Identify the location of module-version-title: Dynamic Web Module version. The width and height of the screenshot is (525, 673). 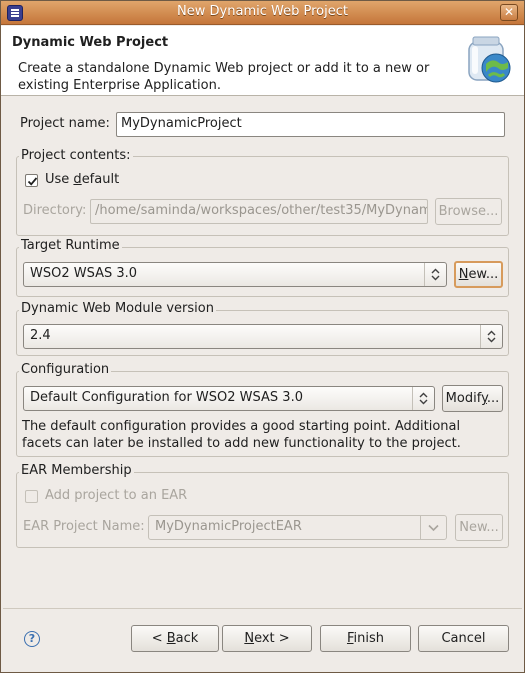
(117, 308).